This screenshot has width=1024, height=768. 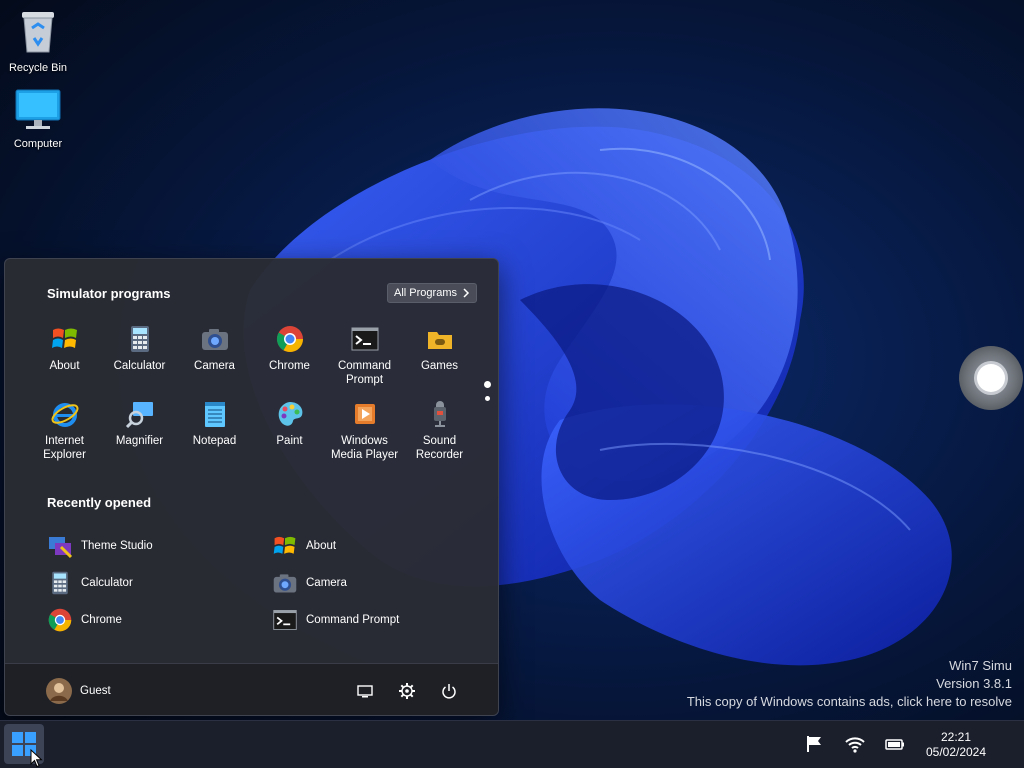 What do you see at coordinates (159, 582) in the screenshot?
I see `recent-item-calculator: Calculator` at bounding box center [159, 582].